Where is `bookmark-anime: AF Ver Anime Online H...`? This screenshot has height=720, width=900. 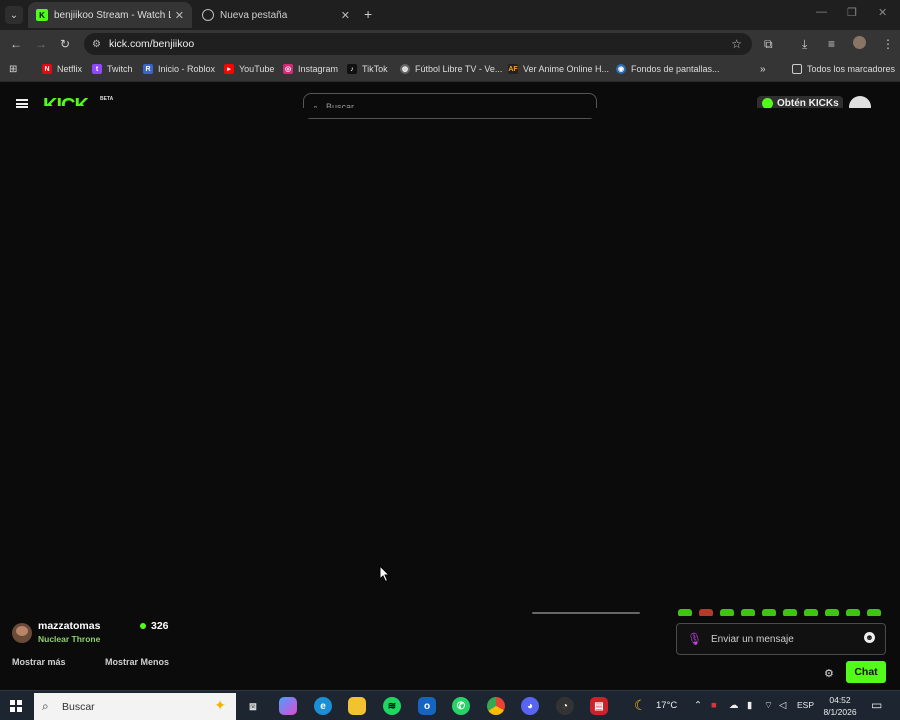 bookmark-anime: AF Ver Anime Online H... is located at coordinates (558, 69).